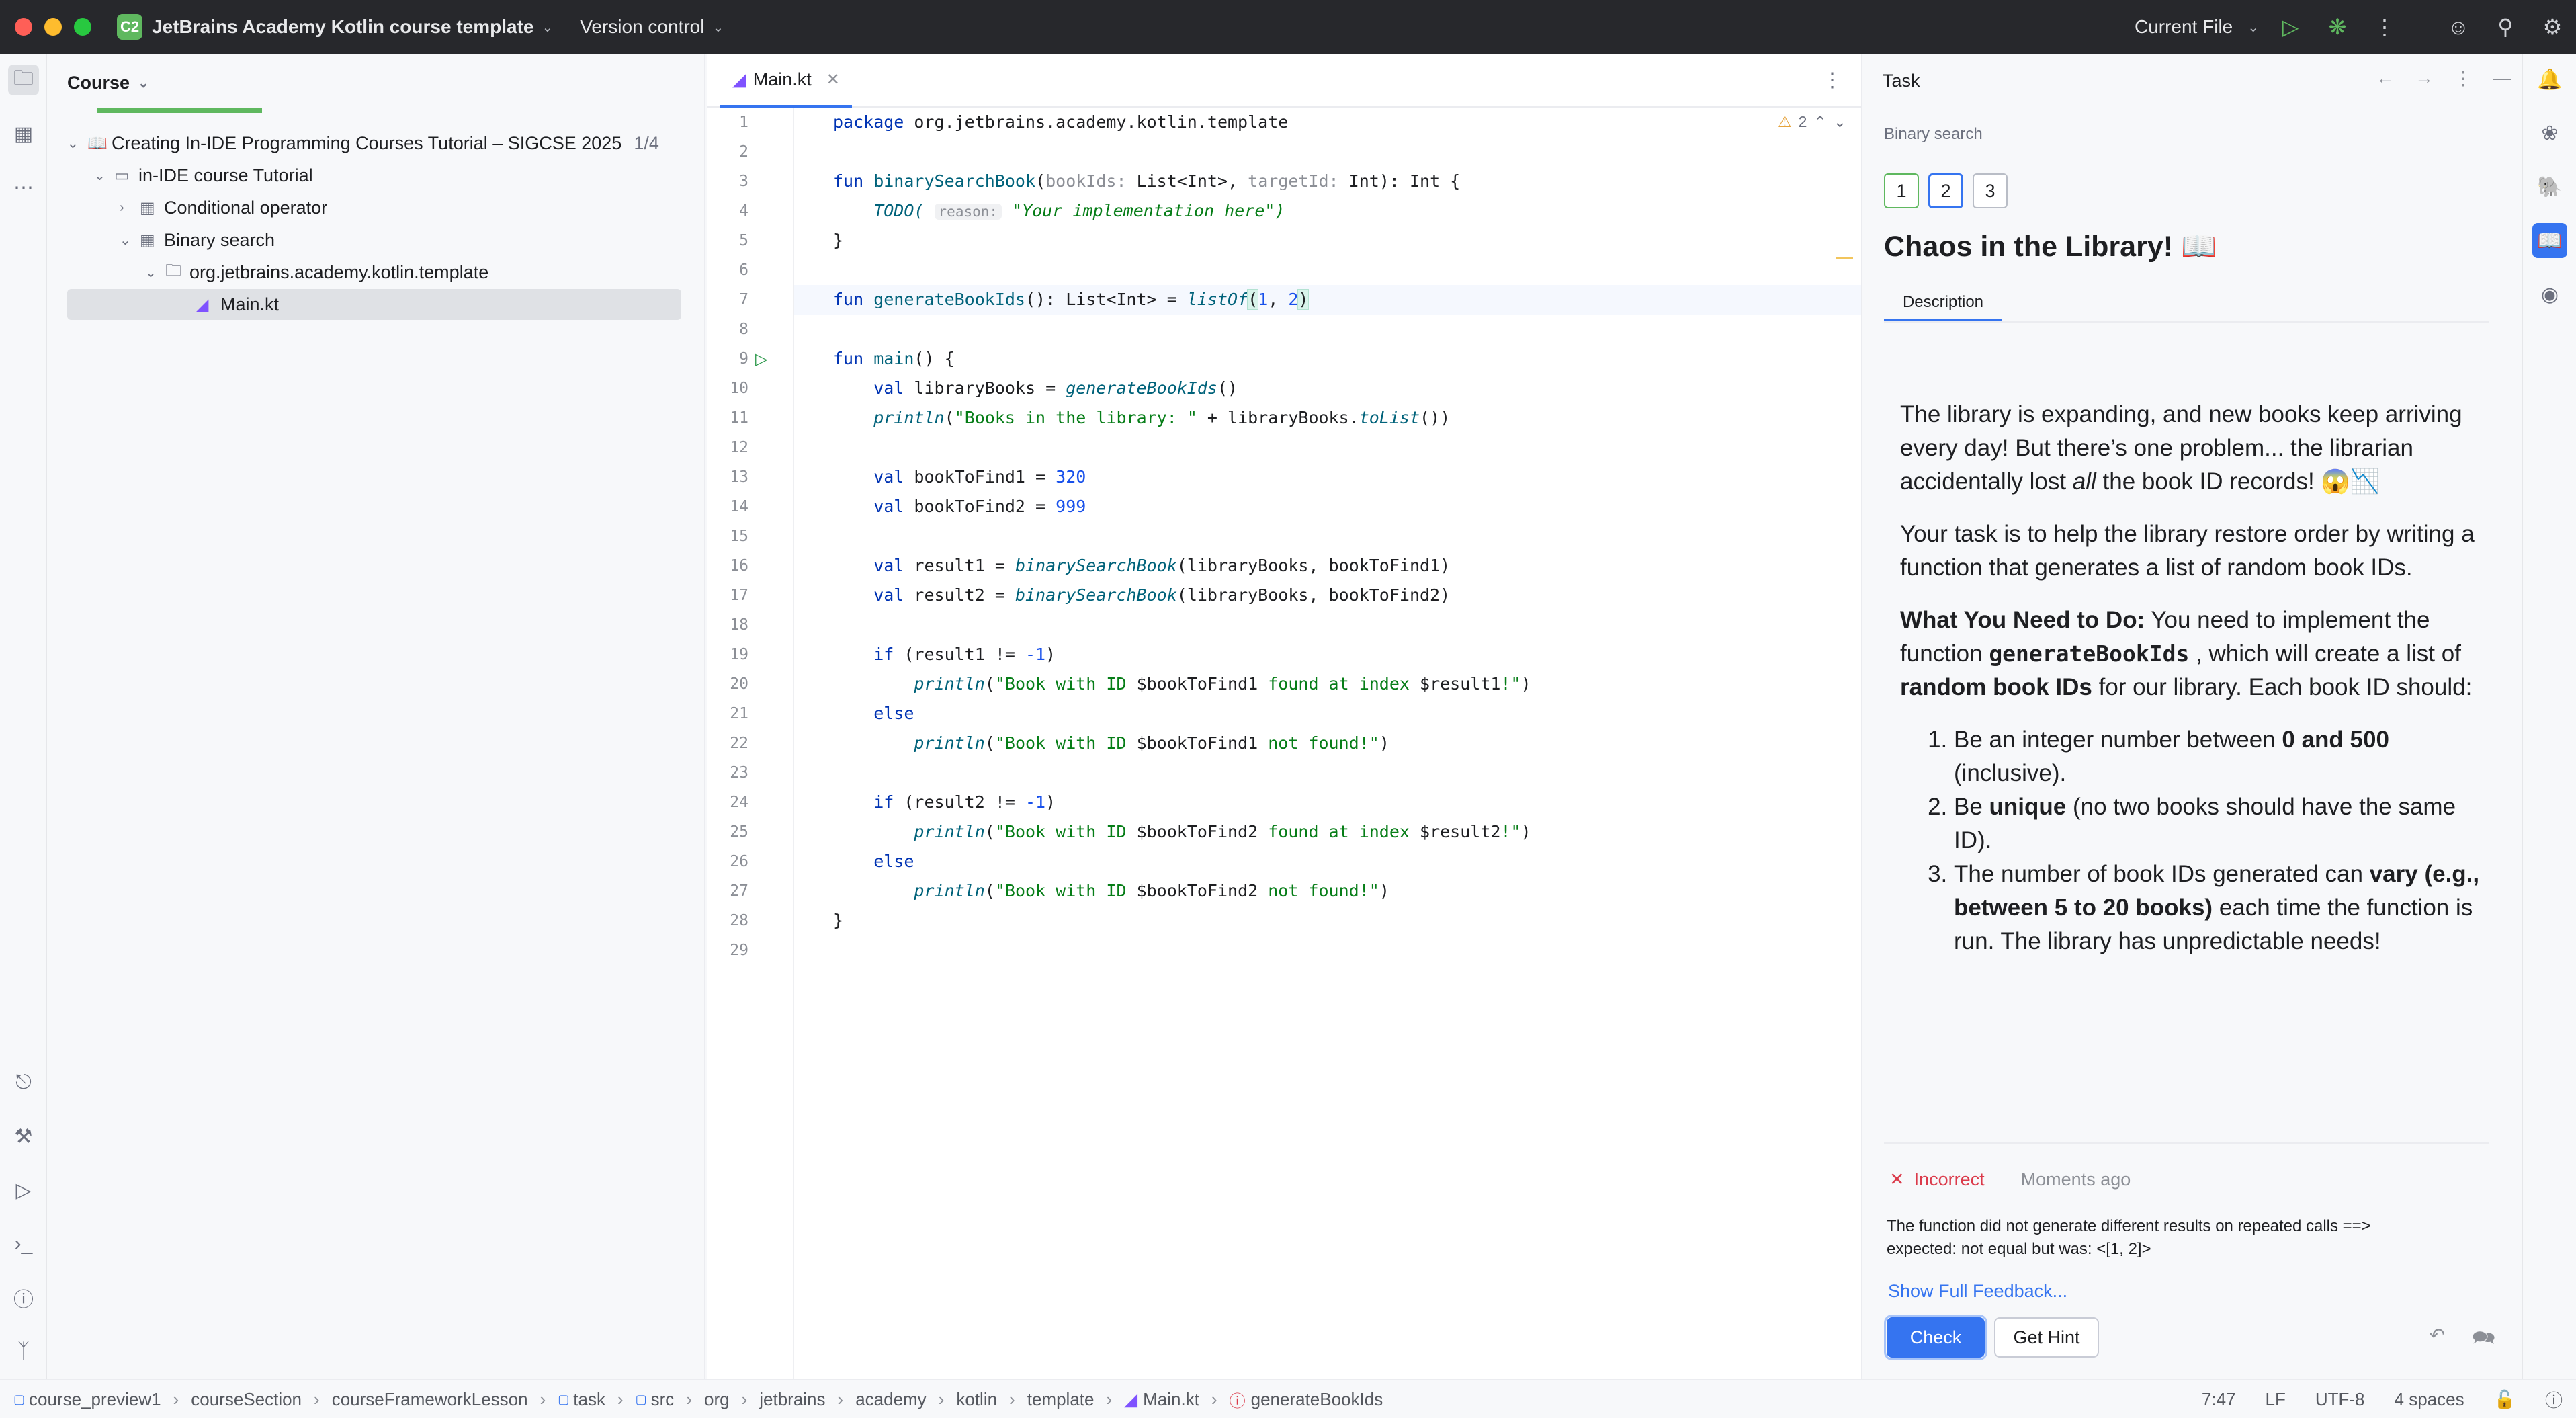  What do you see at coordinates (833, 79) in the screenshot?
I see `close-tab-icon: ✕` at bounding box center [833, 79].